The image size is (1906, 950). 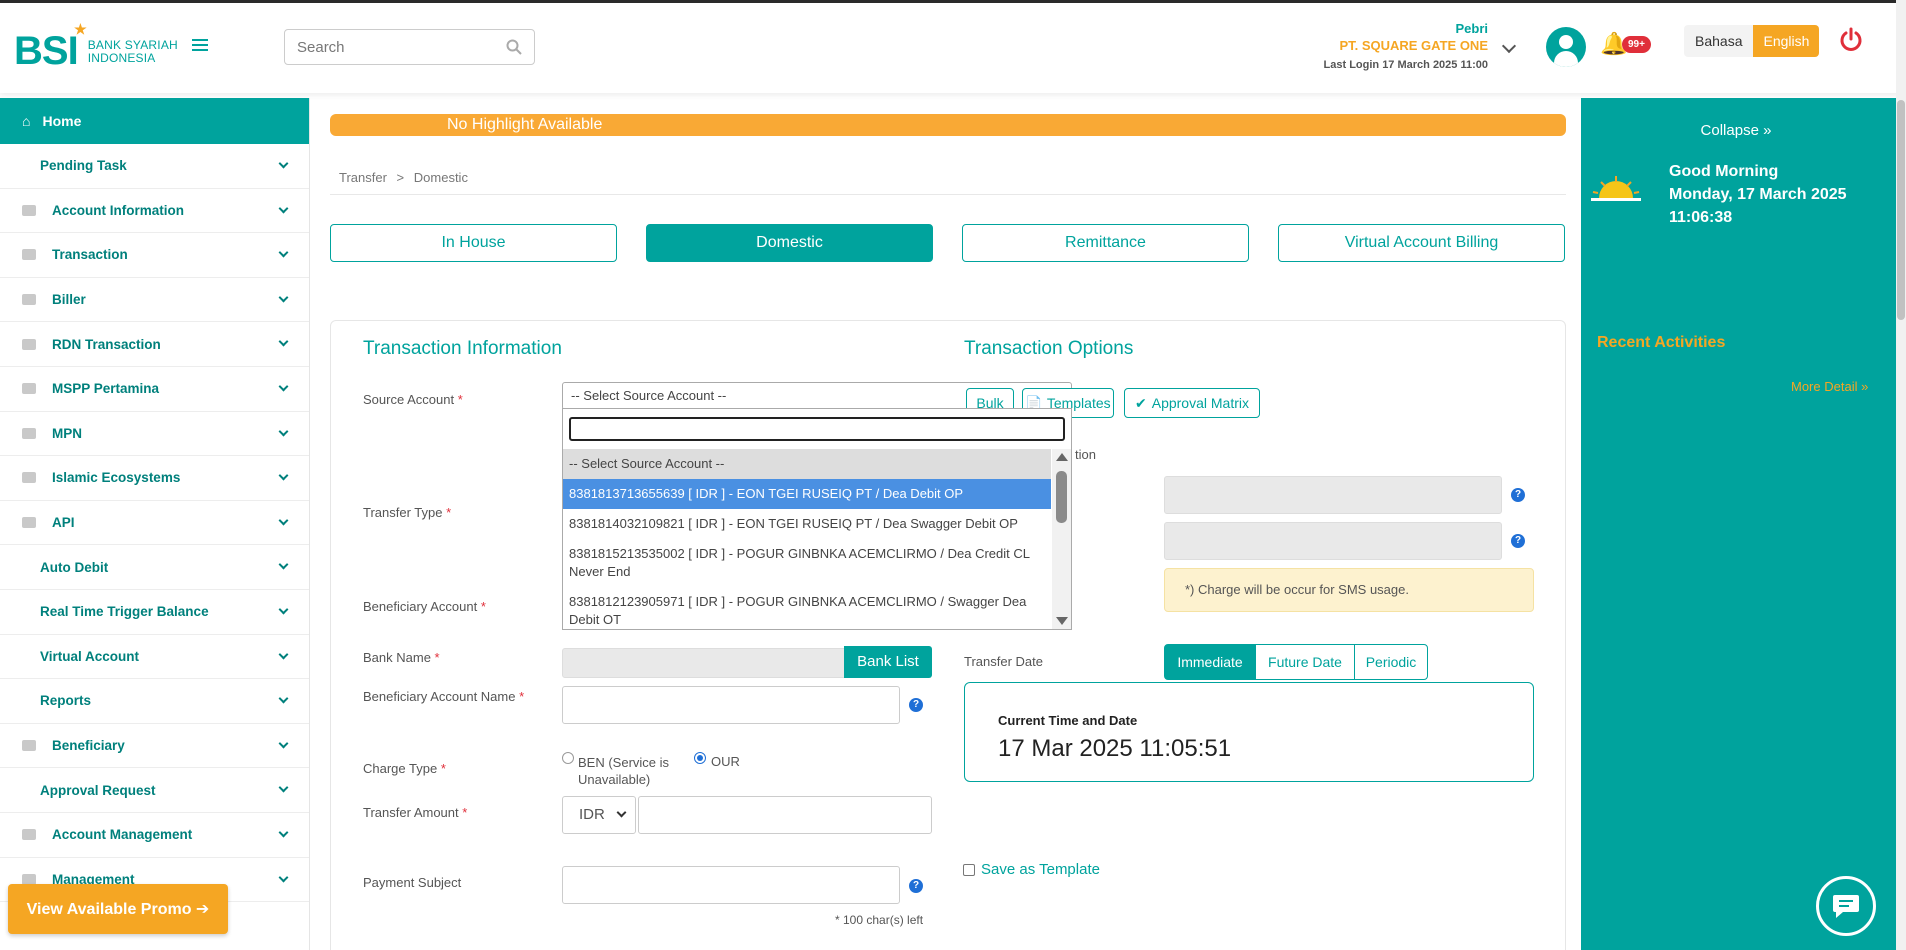 I want to click on collapse-button: Collapse », so click(x=1736, y=130).